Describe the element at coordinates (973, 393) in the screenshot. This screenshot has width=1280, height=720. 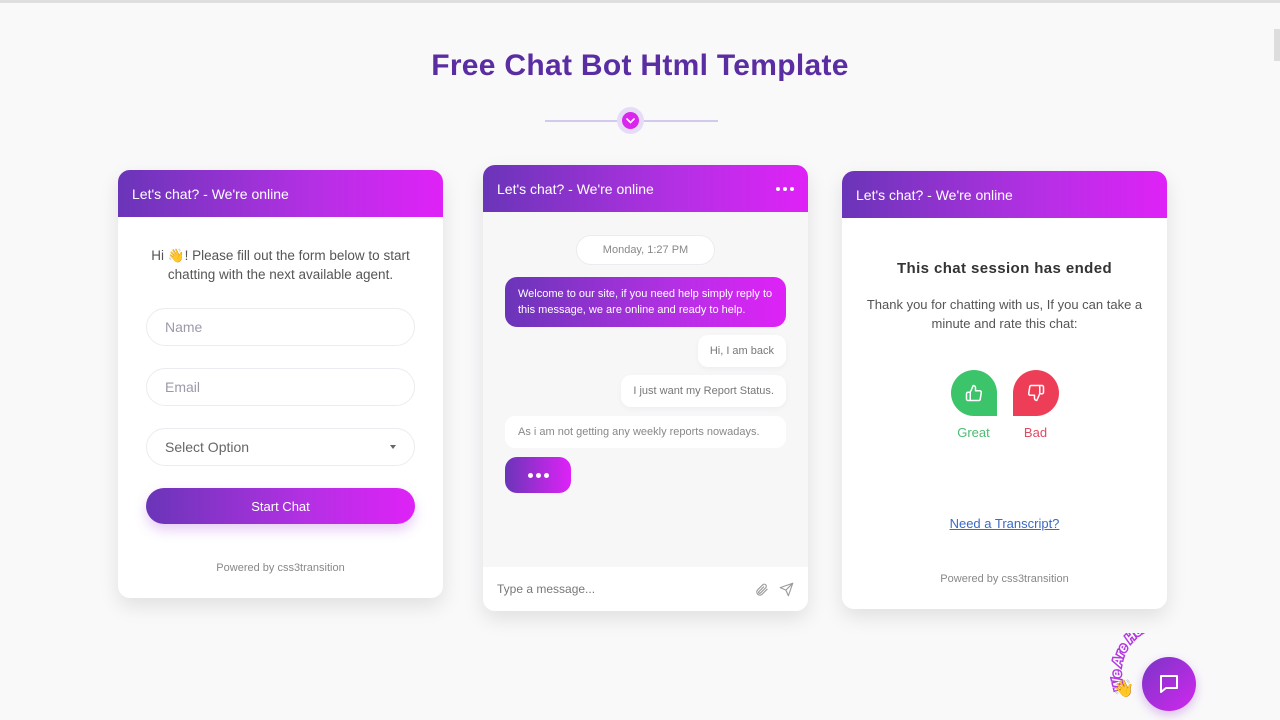
I see `thumbs-up-icon` at that location.